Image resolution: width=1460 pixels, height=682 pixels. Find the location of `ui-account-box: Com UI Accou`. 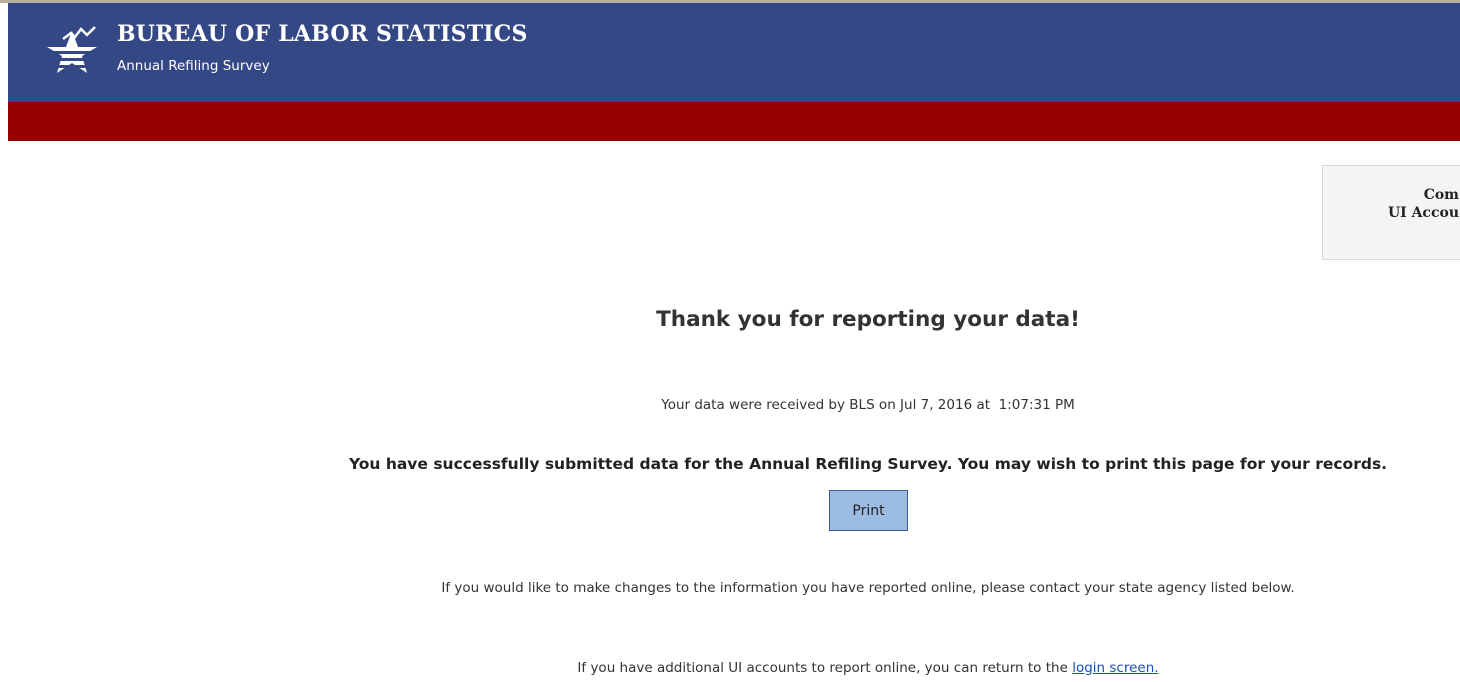

ui-account-box: Com UI Accou is located at coordinates (1391, 212).